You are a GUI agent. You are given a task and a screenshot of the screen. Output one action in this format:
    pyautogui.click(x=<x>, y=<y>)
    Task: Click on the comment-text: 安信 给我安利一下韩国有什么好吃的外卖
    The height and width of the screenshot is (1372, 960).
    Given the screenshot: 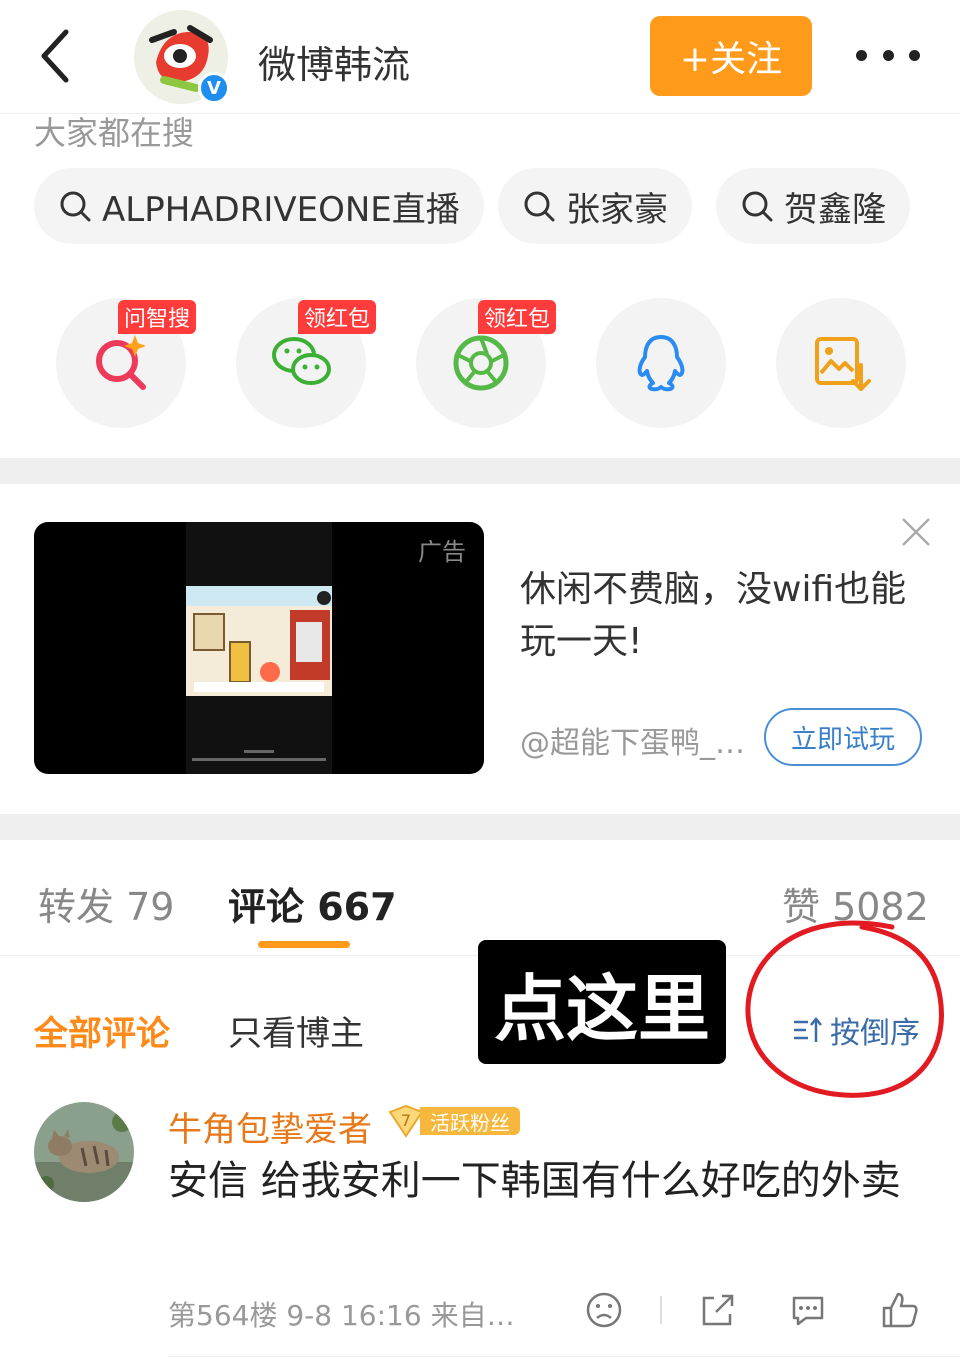 What is the action you would take?
    pyautogui.click(x=548, y=1181)
    